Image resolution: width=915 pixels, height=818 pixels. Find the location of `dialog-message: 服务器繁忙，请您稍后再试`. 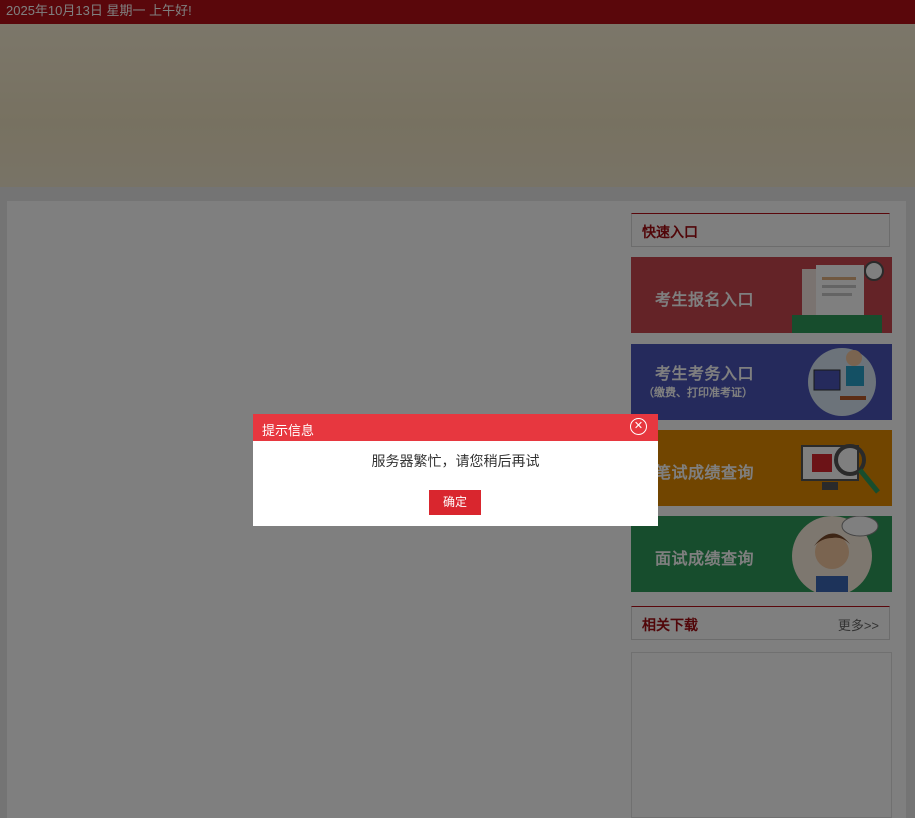

dialog-message: 服务器繁忙，请您稍后再试 is located at coordinates (455, 461).